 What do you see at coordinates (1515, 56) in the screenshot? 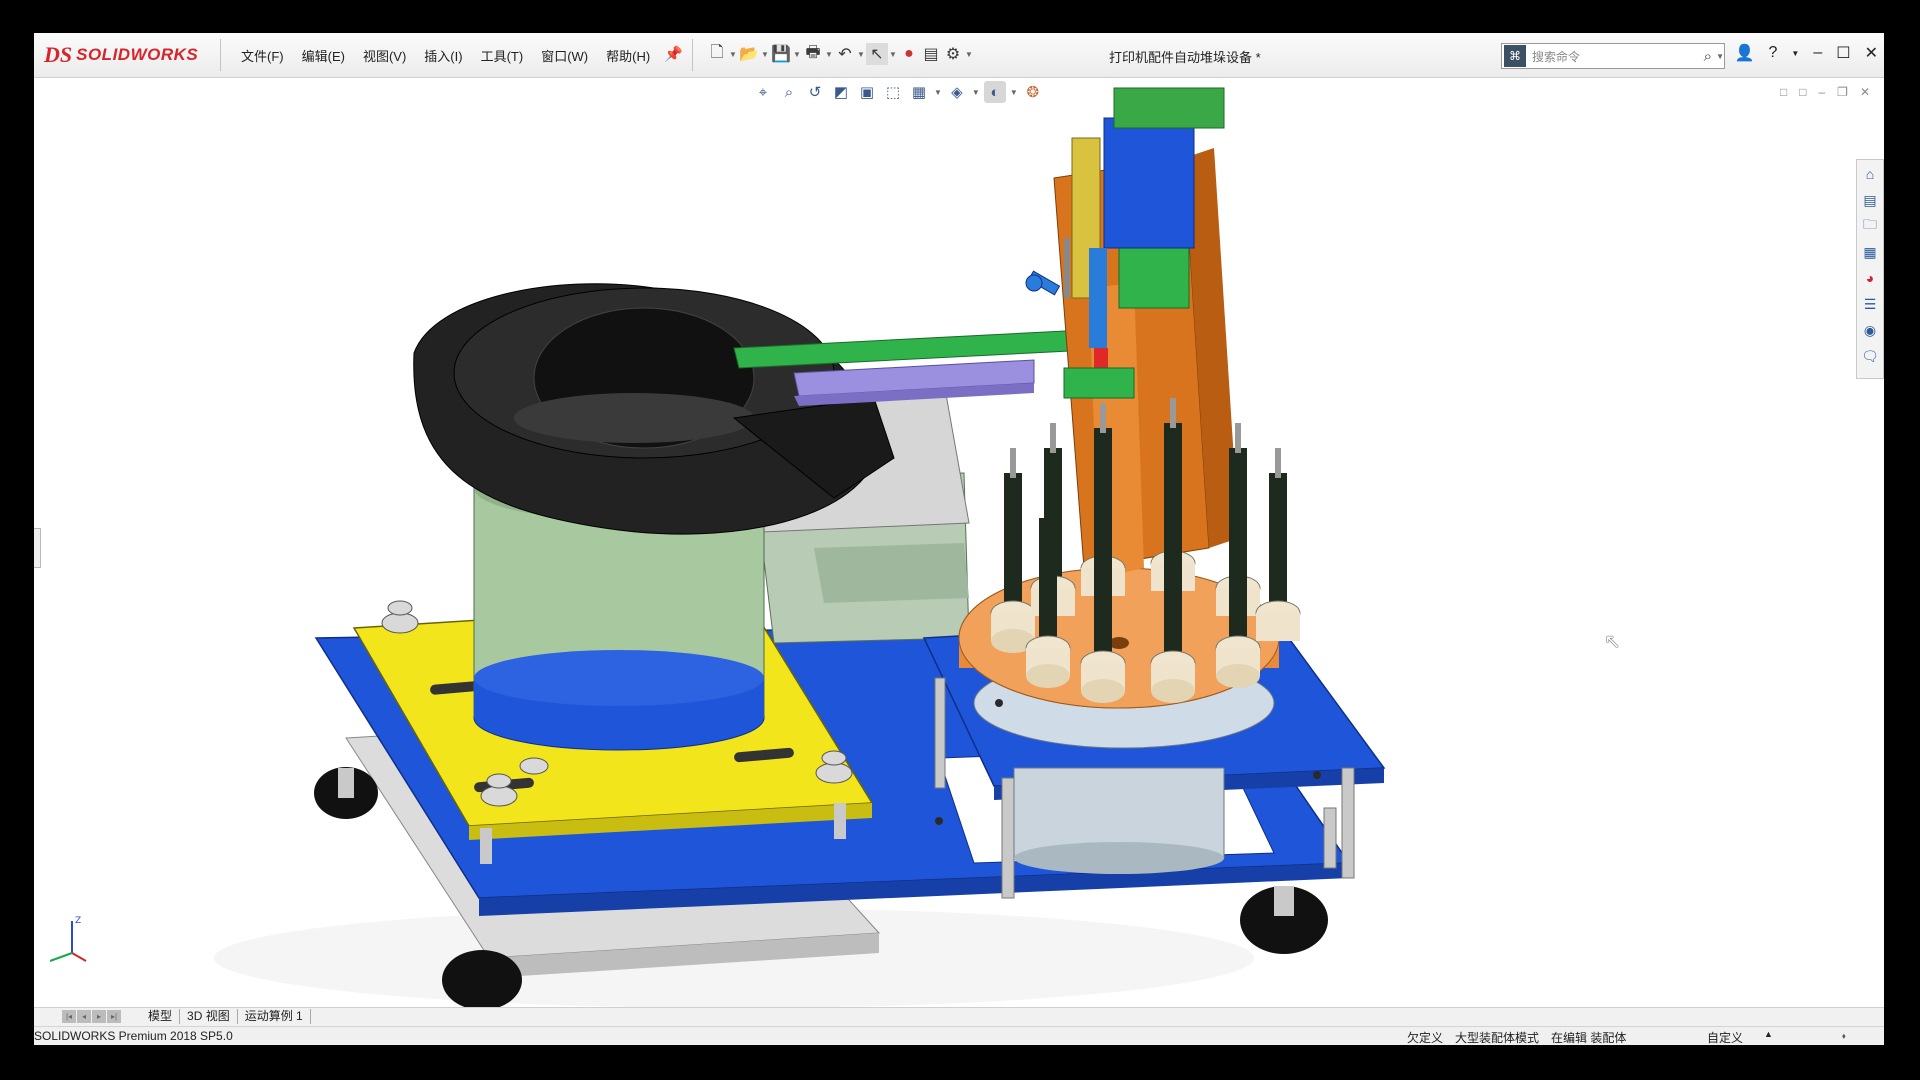
I see `command-search-icon: ⌘` at bounding box center [1515, 56].